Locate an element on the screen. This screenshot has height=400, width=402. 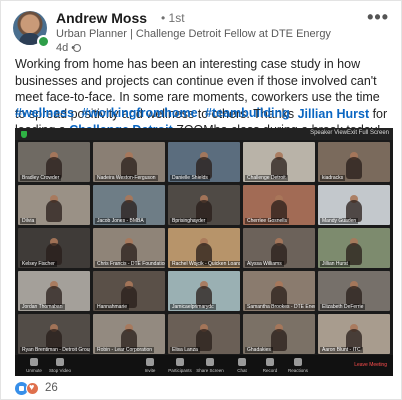
love-icon is located at coordinates (32, 388).